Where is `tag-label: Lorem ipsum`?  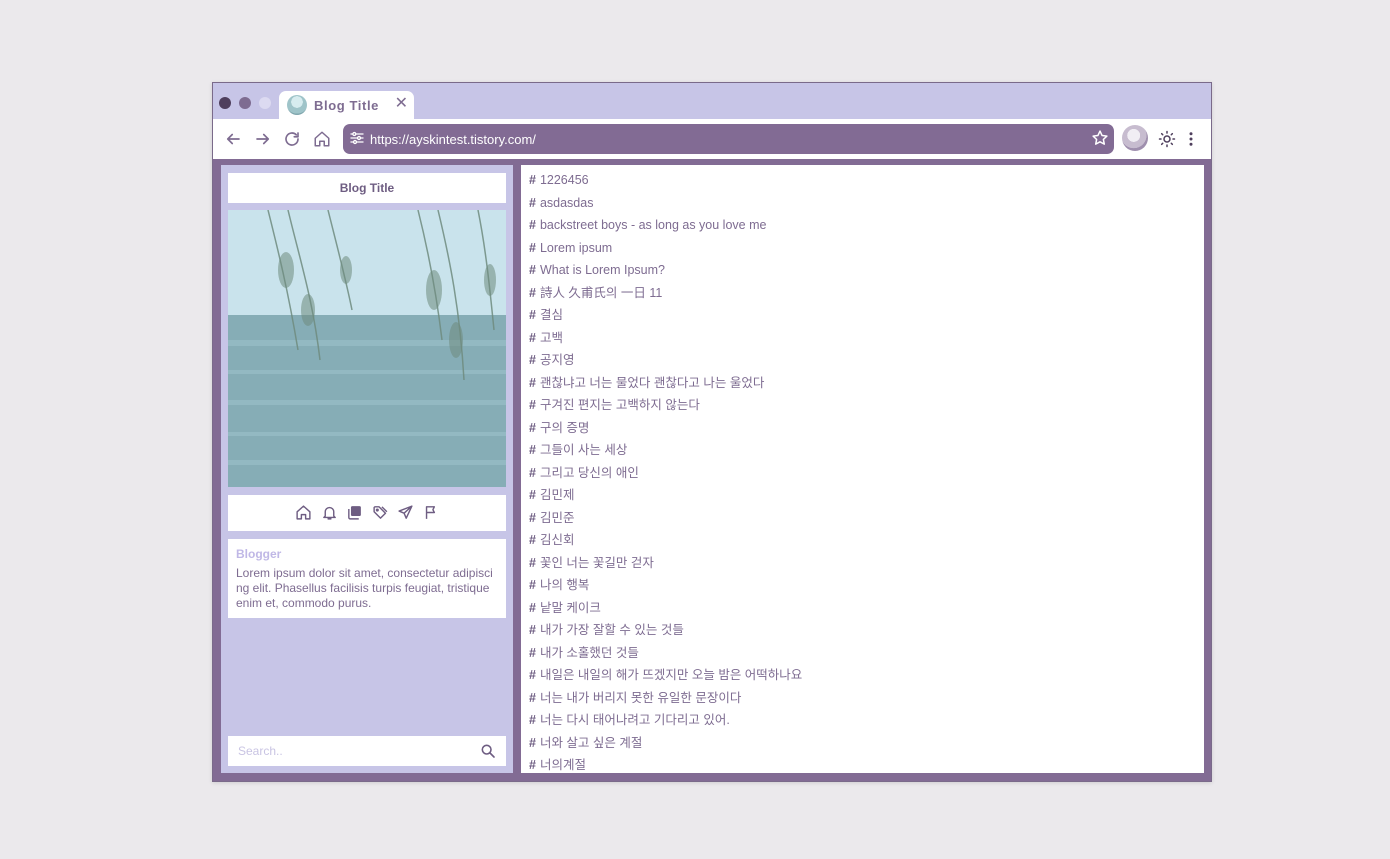
tag-label: Lorem ipsum is located at coordinates (576, 248).